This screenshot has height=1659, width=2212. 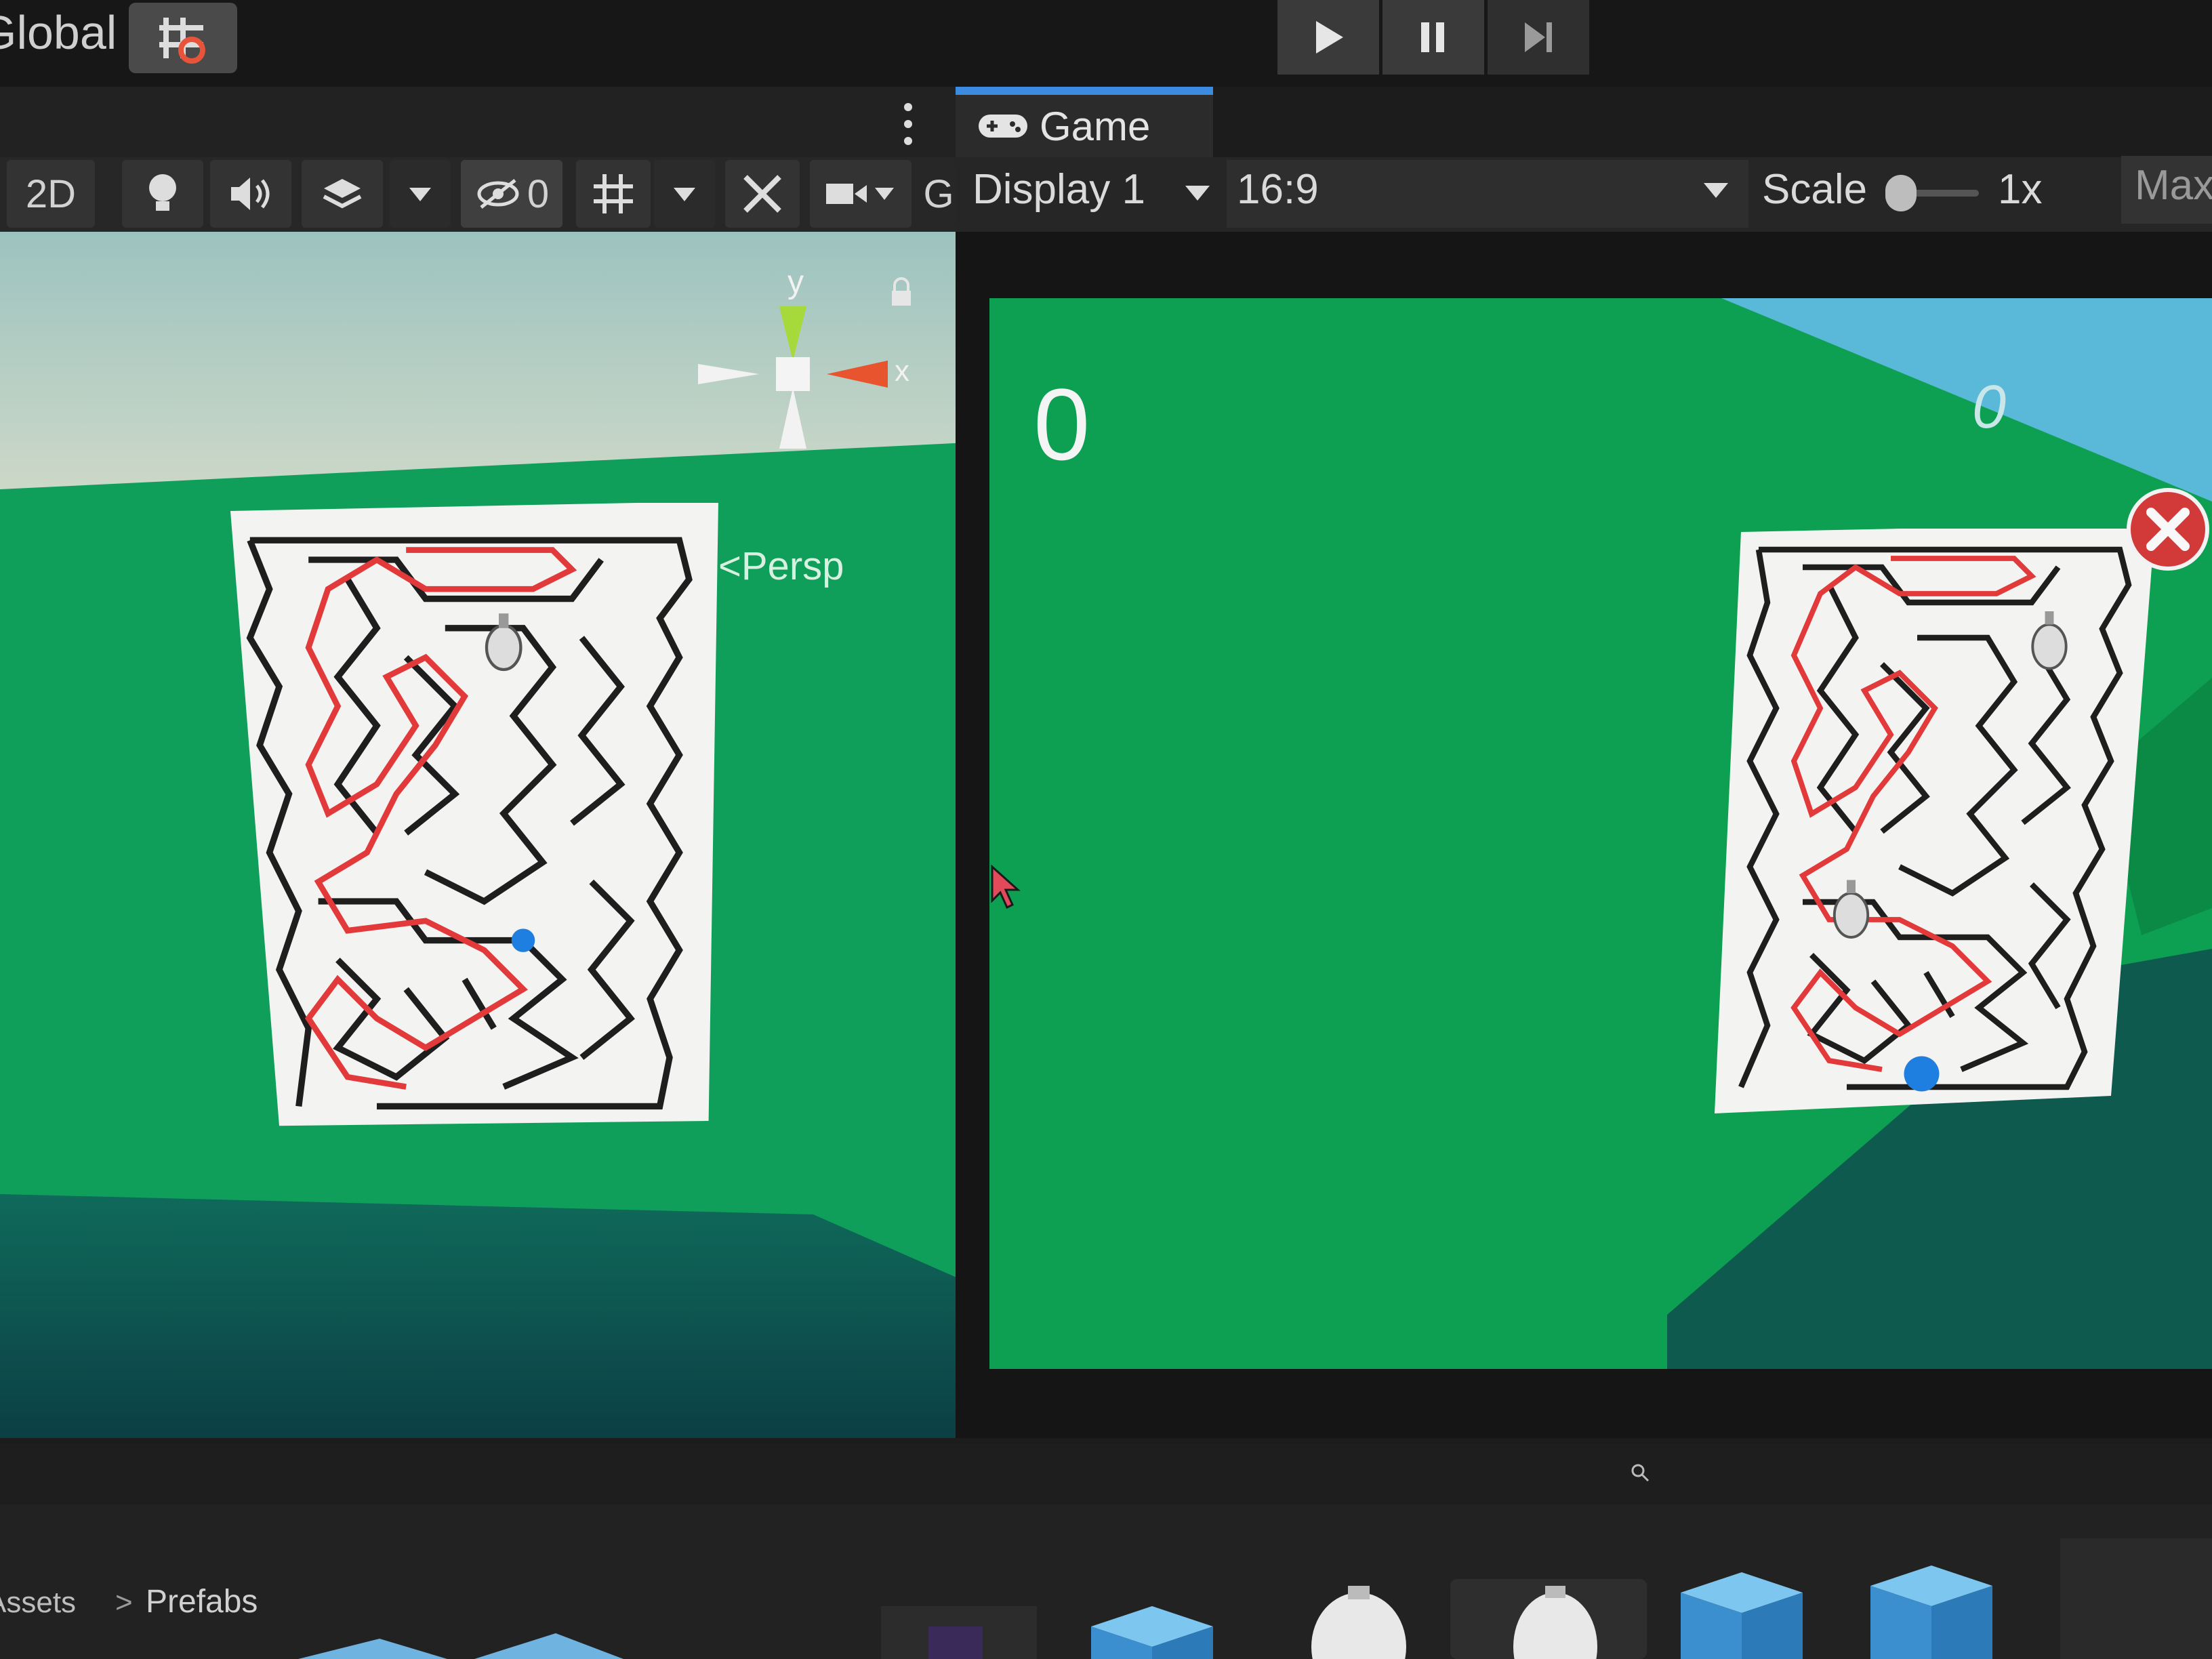 I want to click on lighting-toggle, so click(x=162, y=194).